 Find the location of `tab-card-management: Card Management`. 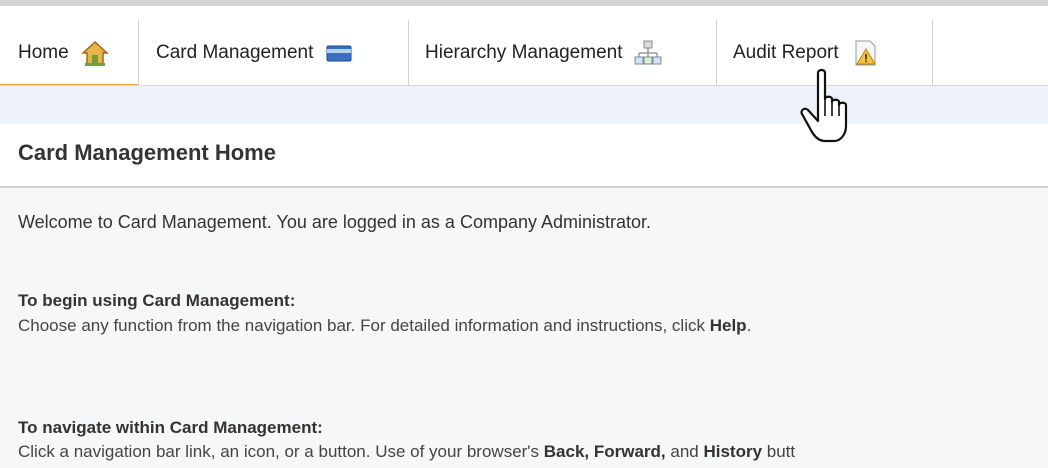

tab-card-management: Card Management is located at coordinates (254, 53).